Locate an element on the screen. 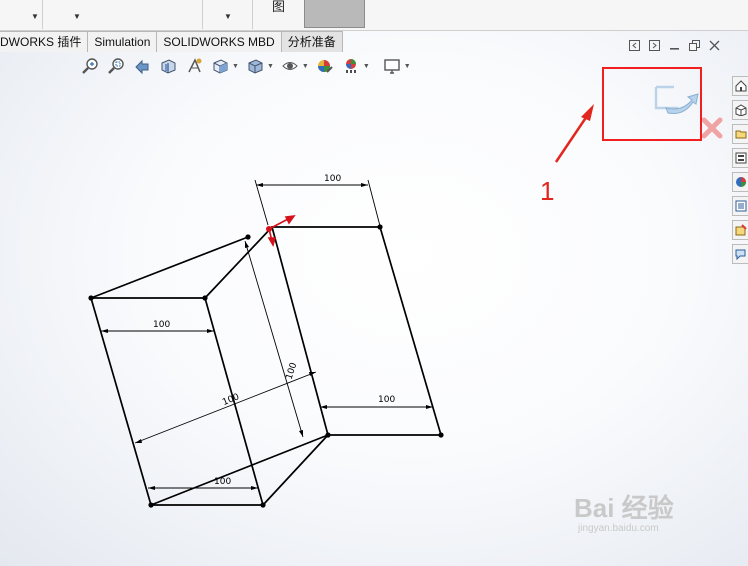 Image resolution: width=748 pixels, height=566 pixels. dimension-front-bottom: 100 is located at coordinates (222, 482).